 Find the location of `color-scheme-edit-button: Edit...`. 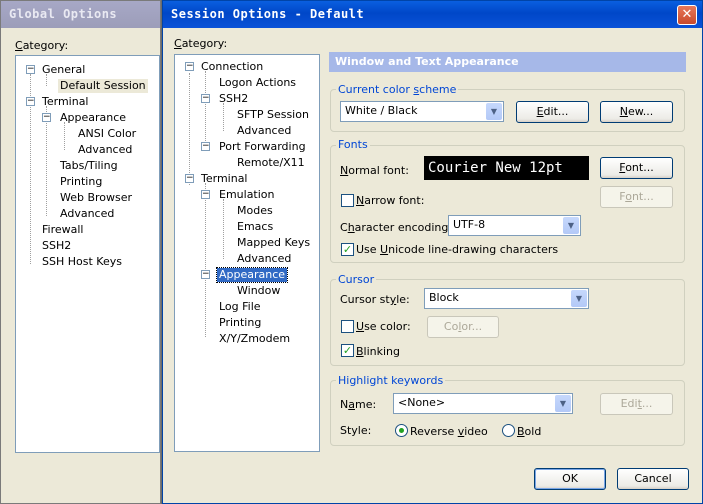

color-scheme-edit-button: Edit... is located at coordinates (552, 112).